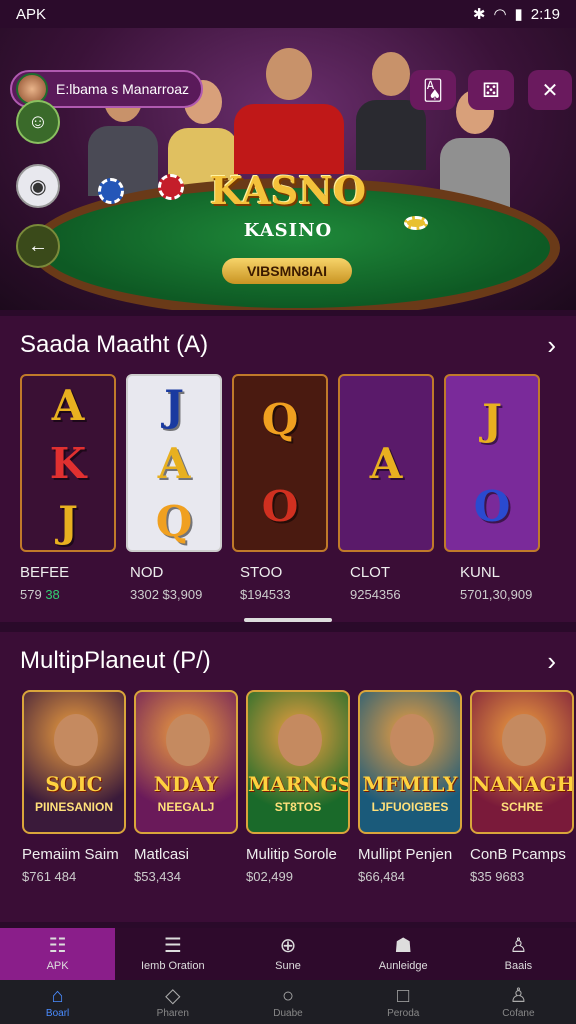 The width and height of the screenshot is (576, 1024). I want to click on card-subtitle: SCHRE, so click(521, 807).